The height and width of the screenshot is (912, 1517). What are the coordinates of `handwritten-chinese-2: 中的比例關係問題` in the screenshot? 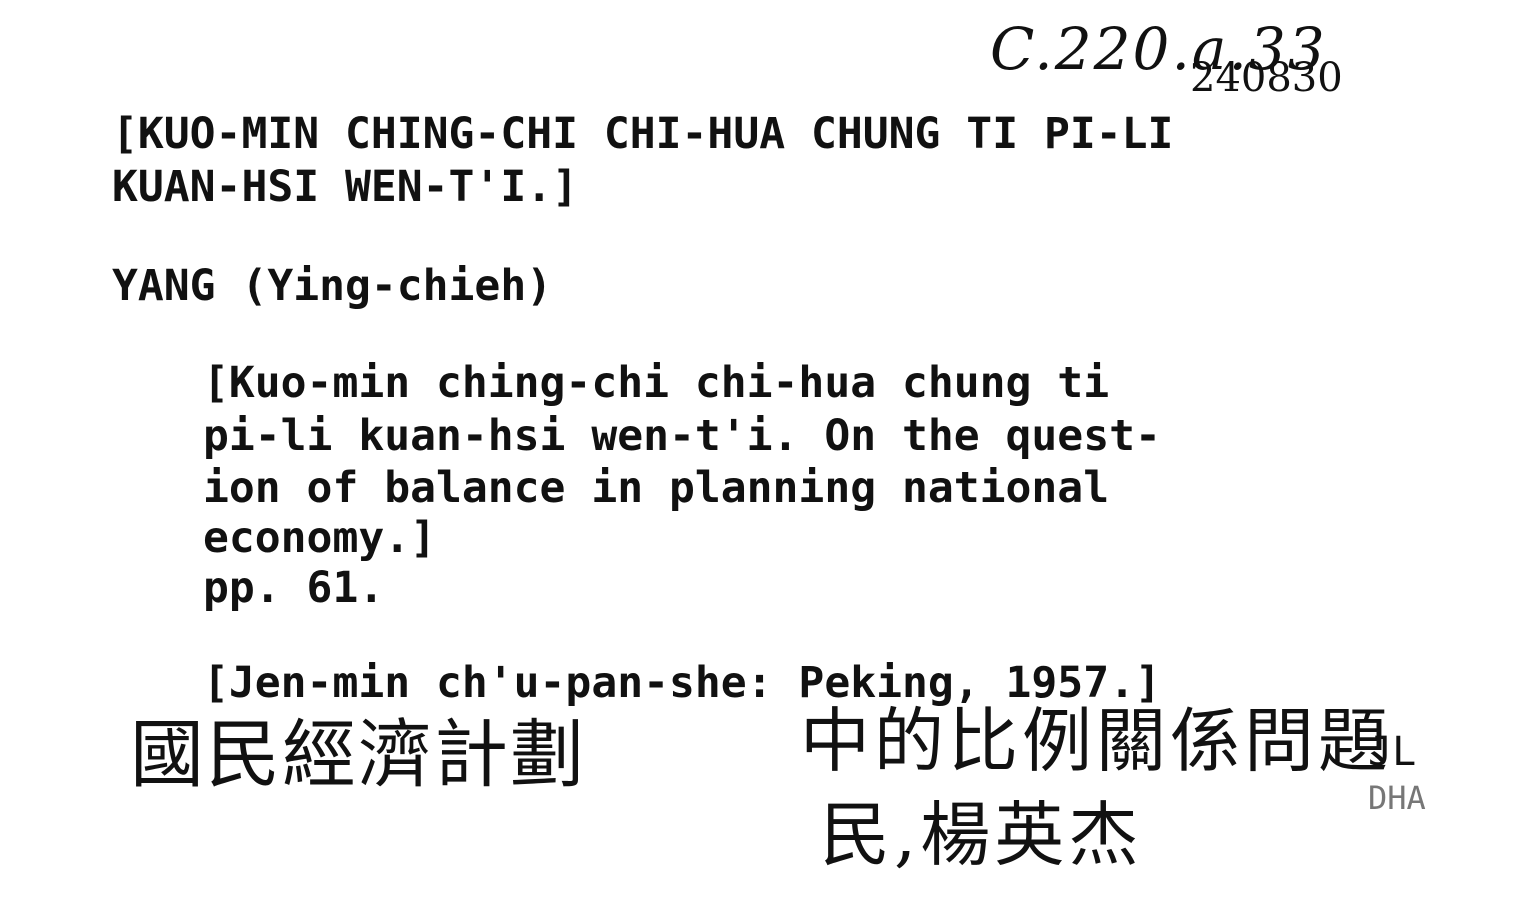 It's located at (1096, 741).